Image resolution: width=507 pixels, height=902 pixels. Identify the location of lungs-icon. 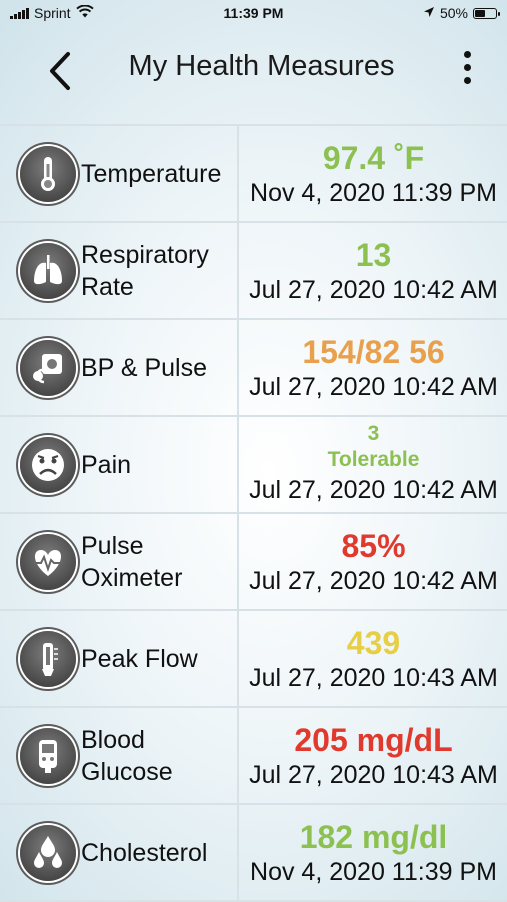
(48, 271).